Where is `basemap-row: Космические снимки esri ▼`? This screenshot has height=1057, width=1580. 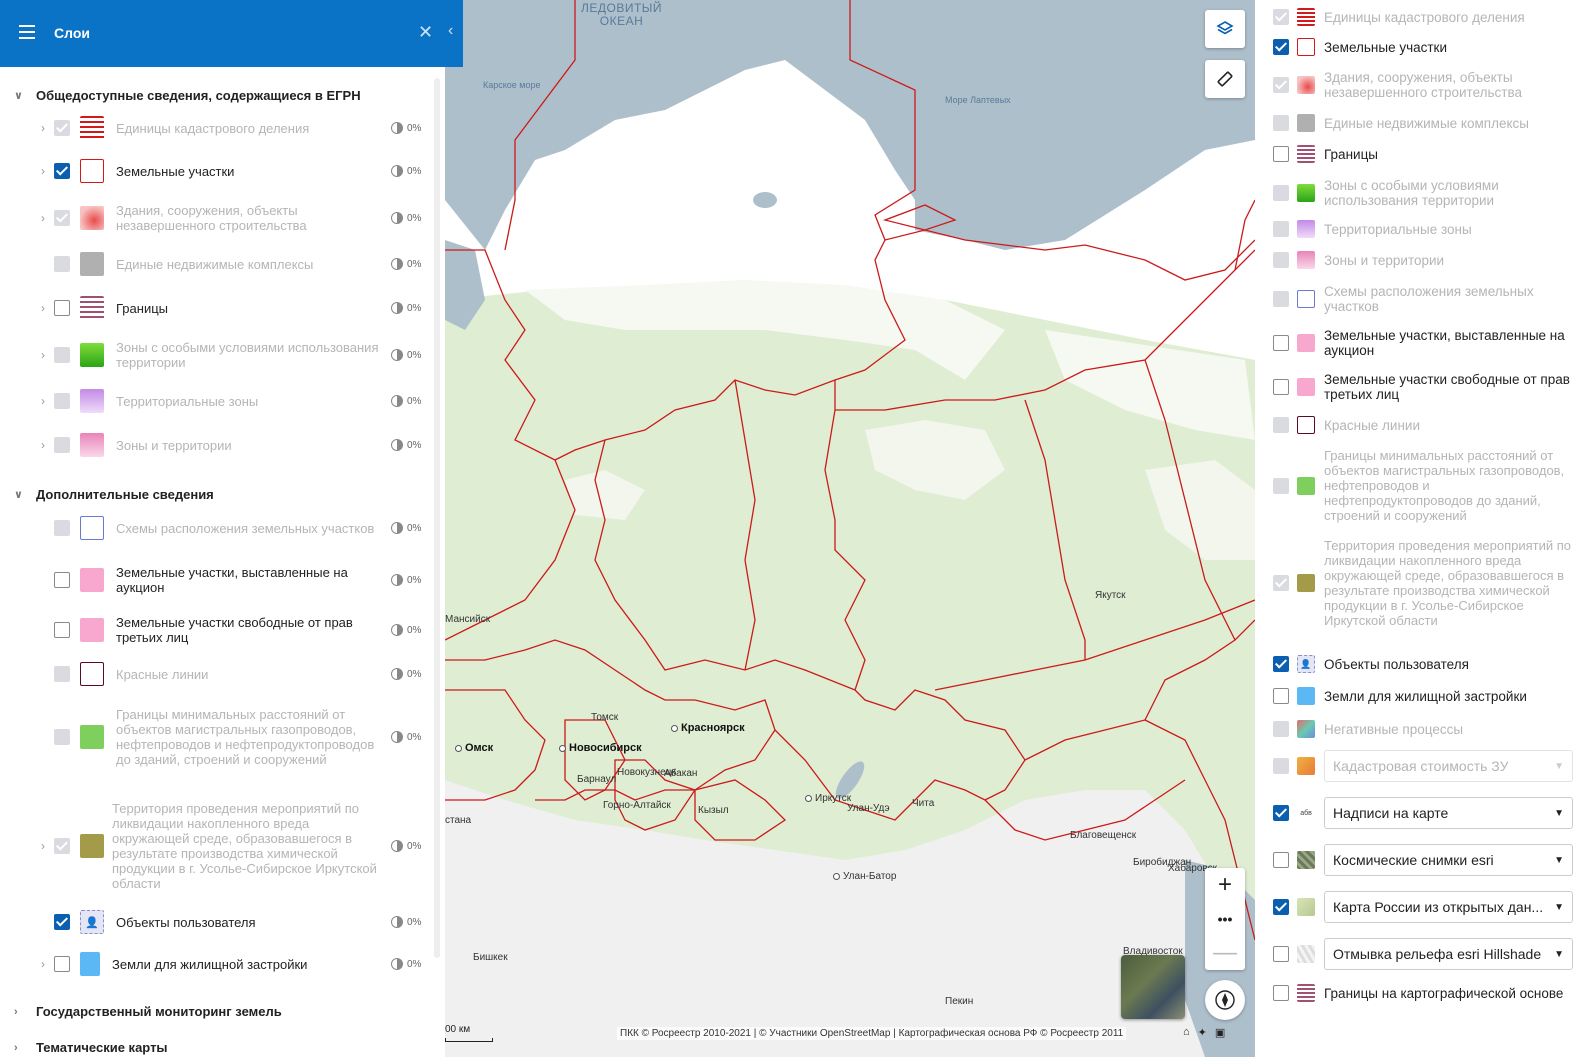 basemap-row: Космические снимки esri ▼ is located at coordinates (1423, 860).